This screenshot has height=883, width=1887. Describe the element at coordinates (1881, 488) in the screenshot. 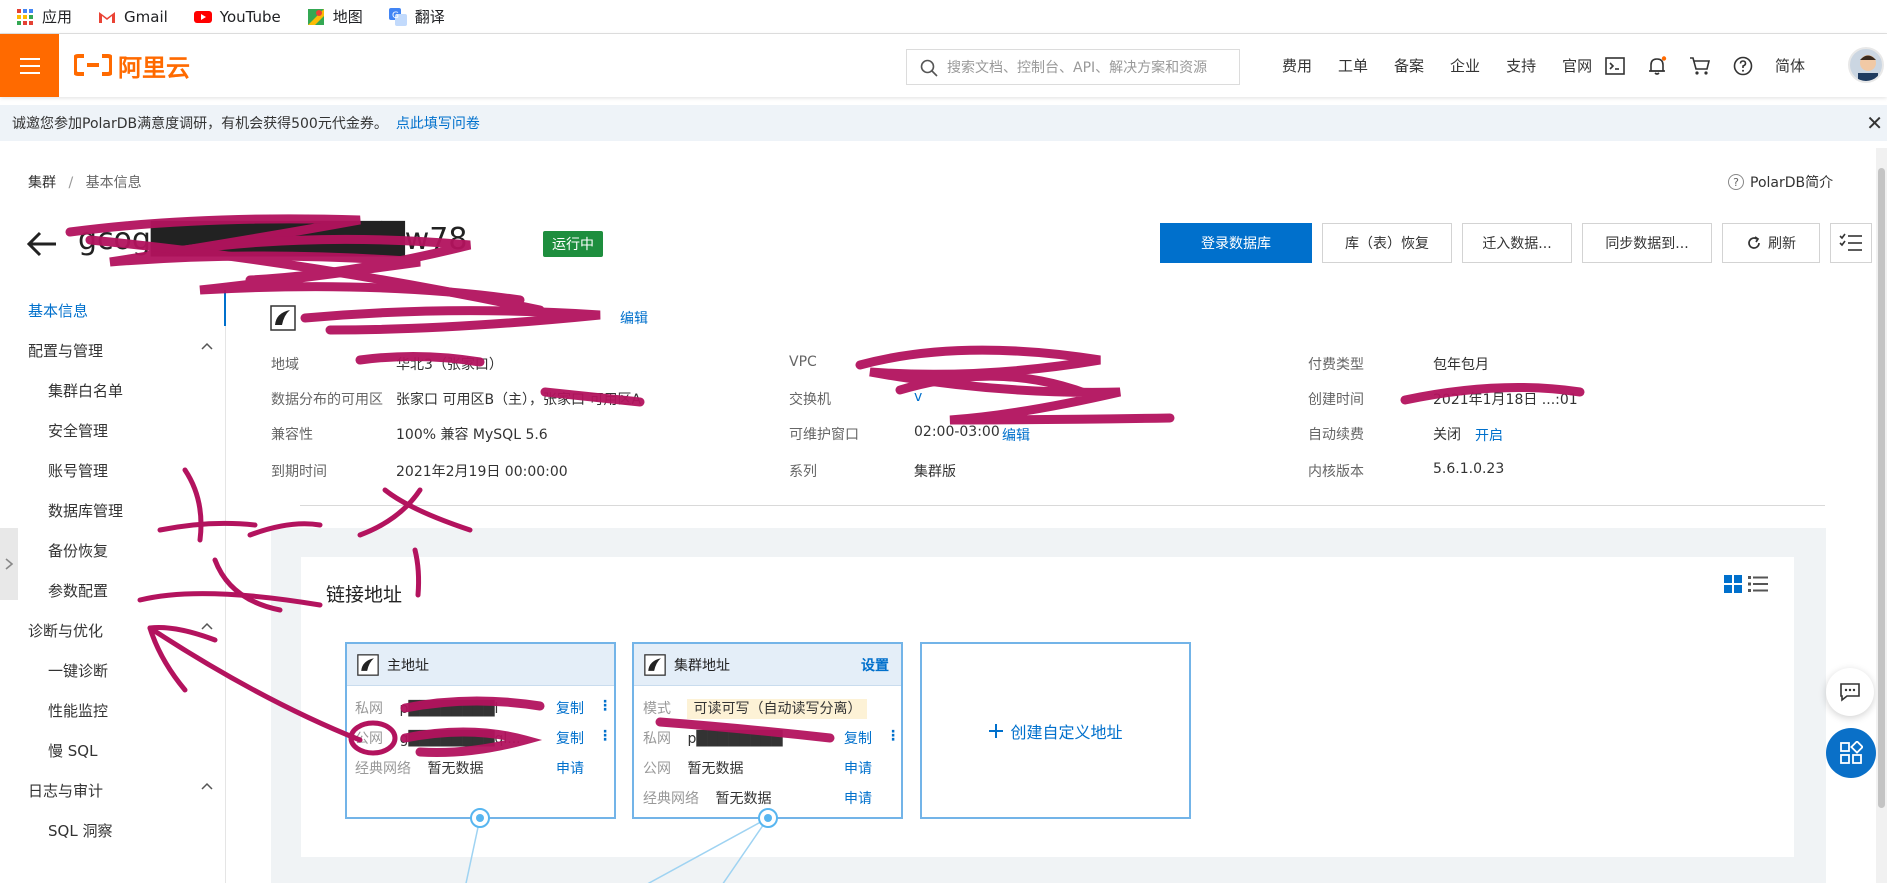

I see `scrollbar-thumb` at that location.